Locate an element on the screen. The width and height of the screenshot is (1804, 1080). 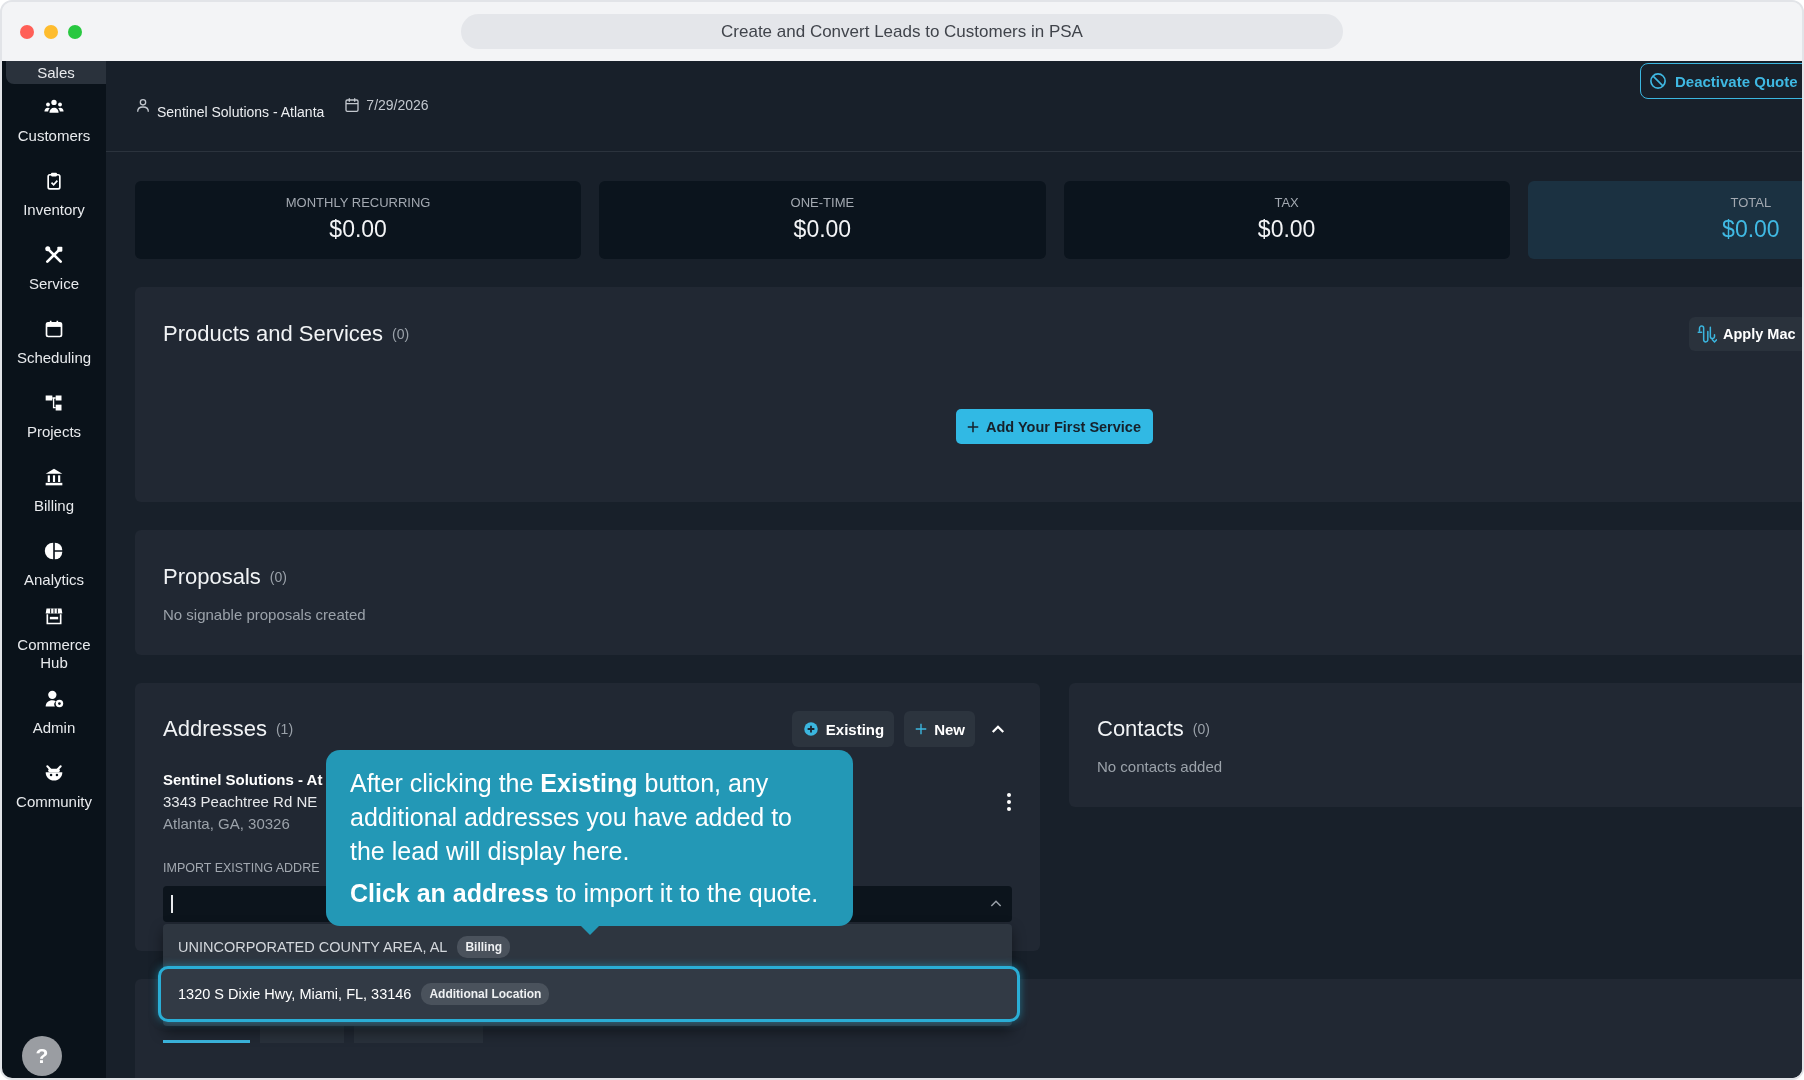
tooltip-text: Click an address to import it to the quote. is located at coordinates (585, 893).